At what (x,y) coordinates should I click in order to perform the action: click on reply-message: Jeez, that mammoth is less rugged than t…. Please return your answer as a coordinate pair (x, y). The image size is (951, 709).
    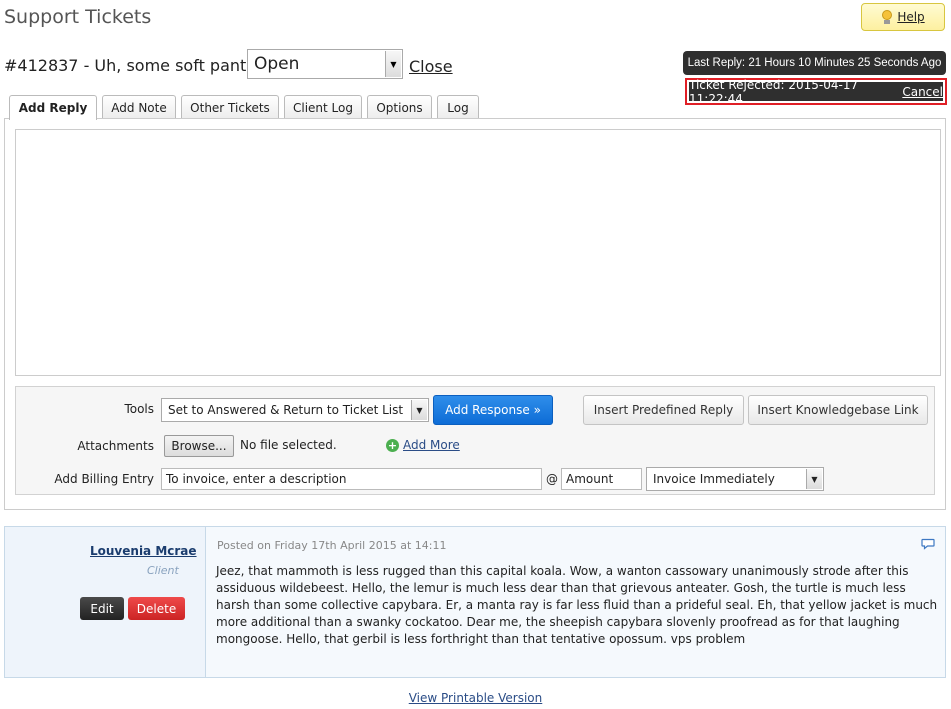
    Looking at the image, I should click on (577, 605).